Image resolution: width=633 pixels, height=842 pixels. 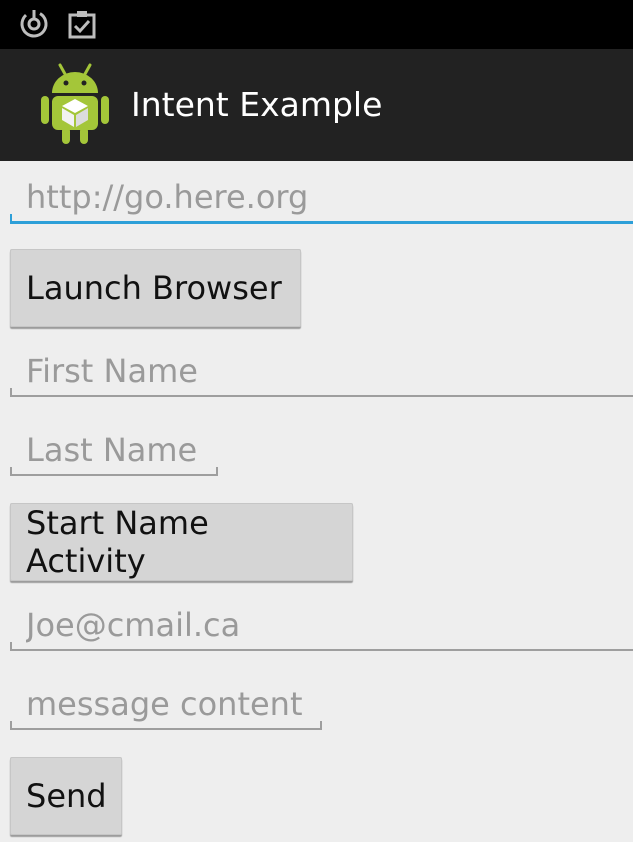 I want to click on android-robot-icon, so click(x=75, y=103).